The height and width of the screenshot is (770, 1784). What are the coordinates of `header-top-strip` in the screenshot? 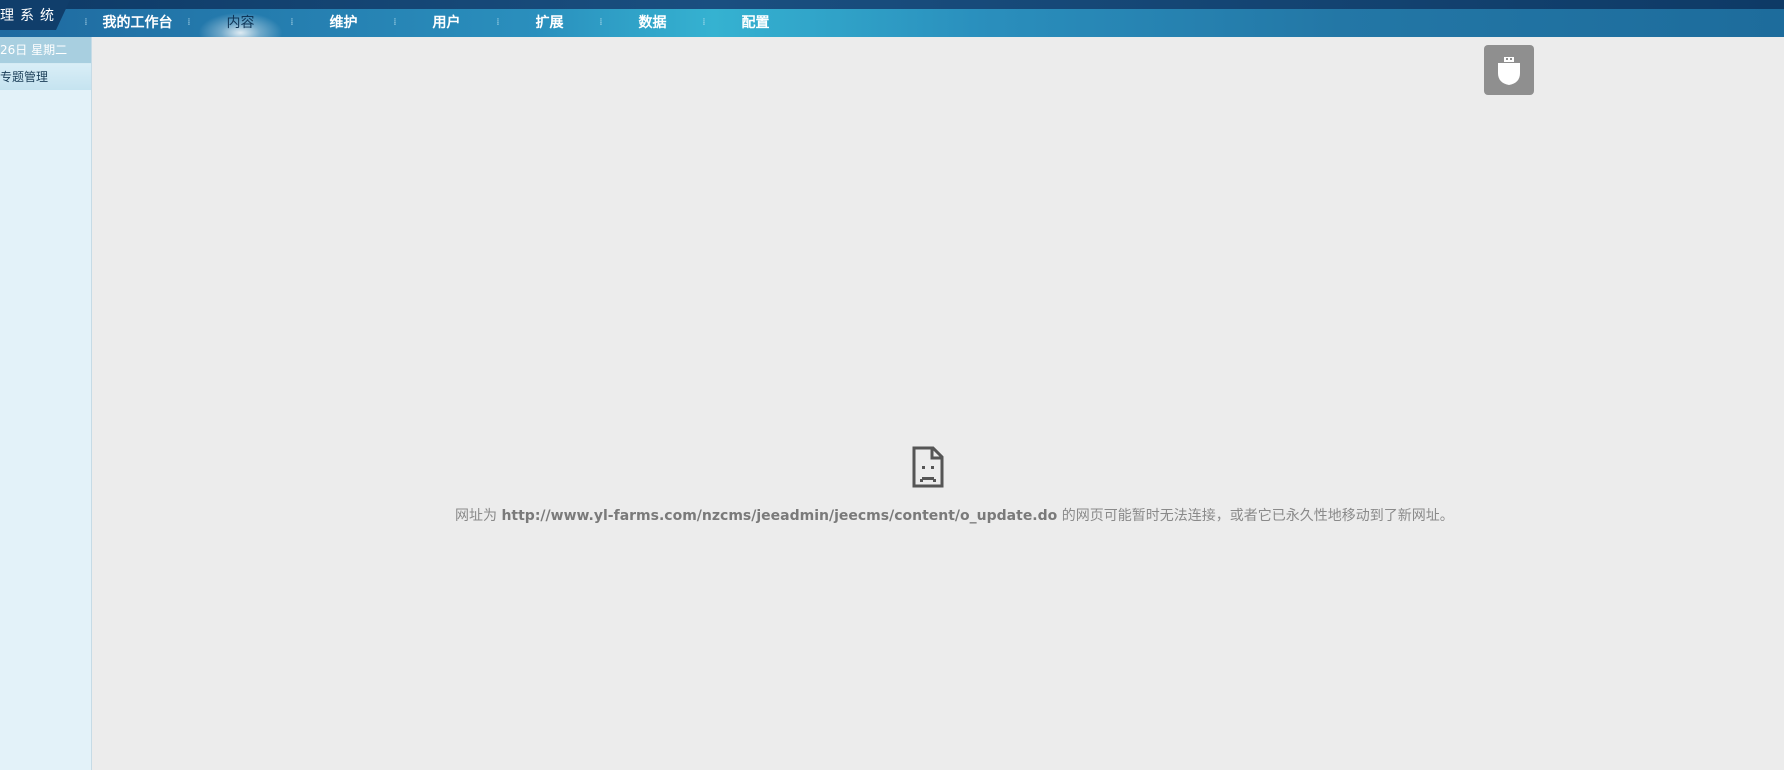 It's located at (892, 4).